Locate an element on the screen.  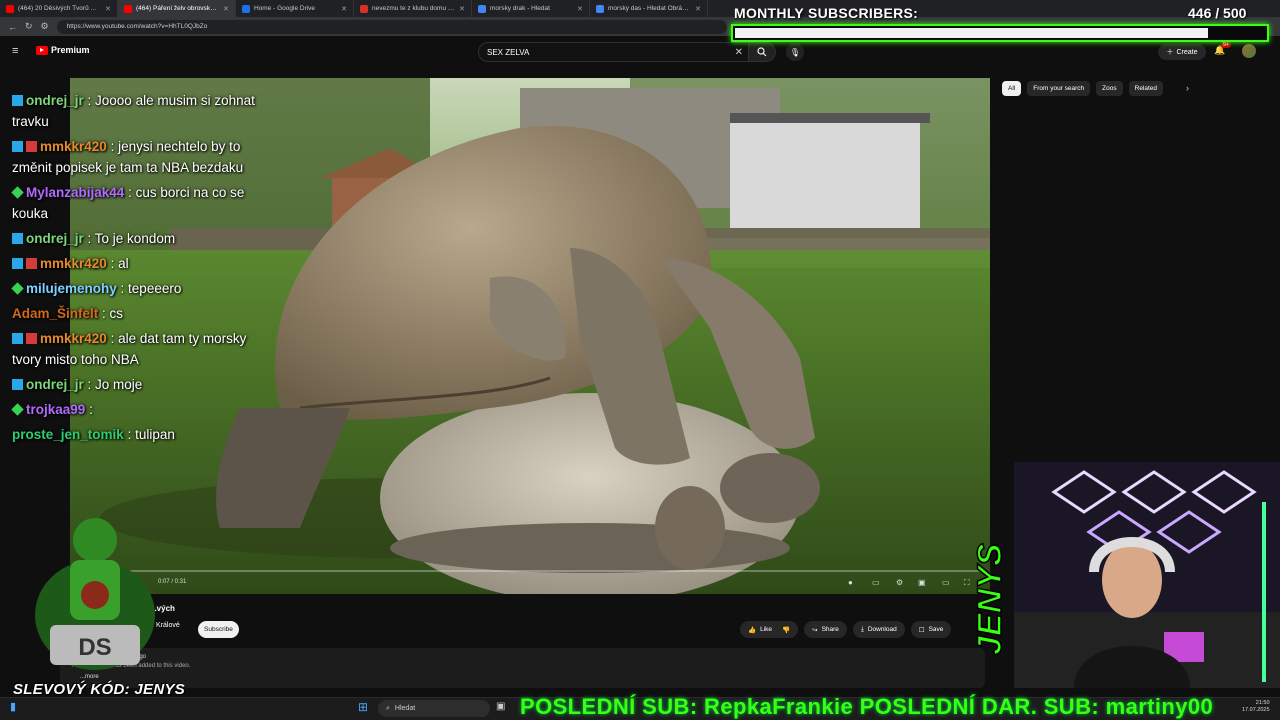
subtitles-icon: ▭ is located at coordinates (876, 582).